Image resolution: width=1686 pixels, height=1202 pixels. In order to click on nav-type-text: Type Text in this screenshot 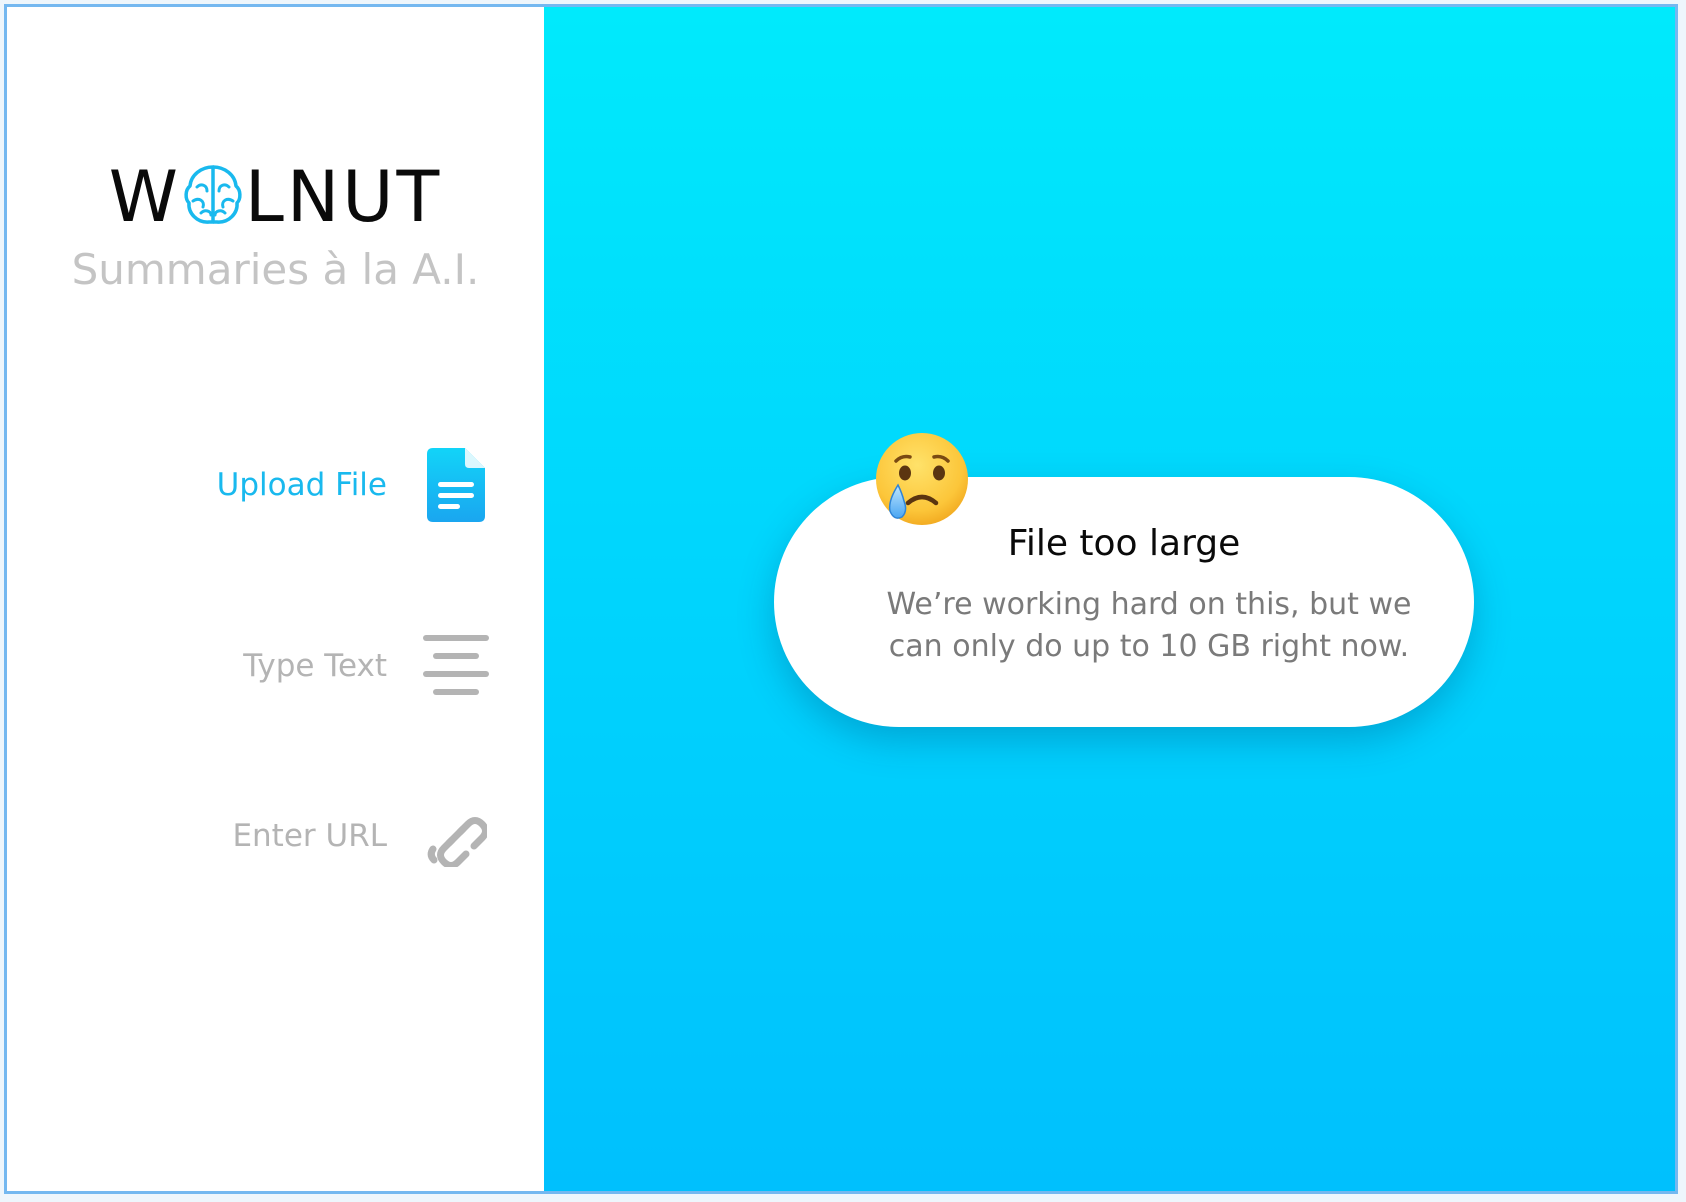, I will do `click(366, 666)`.